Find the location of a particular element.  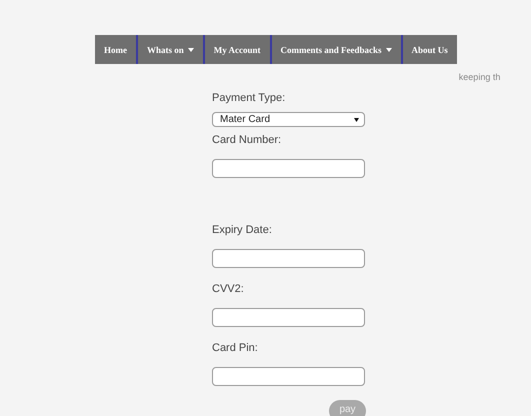

field-label: Payment Type: is located at coordinates (249, 98).